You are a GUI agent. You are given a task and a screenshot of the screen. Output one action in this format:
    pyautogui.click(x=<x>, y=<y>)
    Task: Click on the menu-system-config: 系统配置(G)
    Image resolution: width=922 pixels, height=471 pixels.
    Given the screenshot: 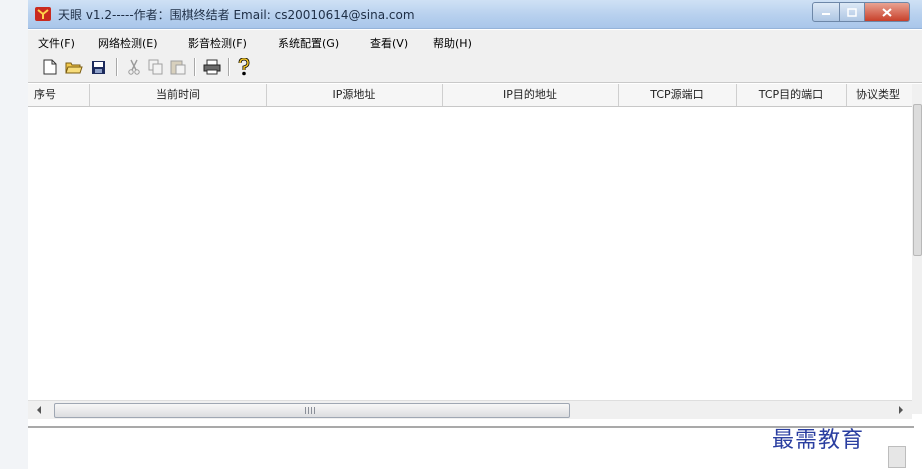 What is the action you would take?
    pyautogui.click(x=308, y=43)
    